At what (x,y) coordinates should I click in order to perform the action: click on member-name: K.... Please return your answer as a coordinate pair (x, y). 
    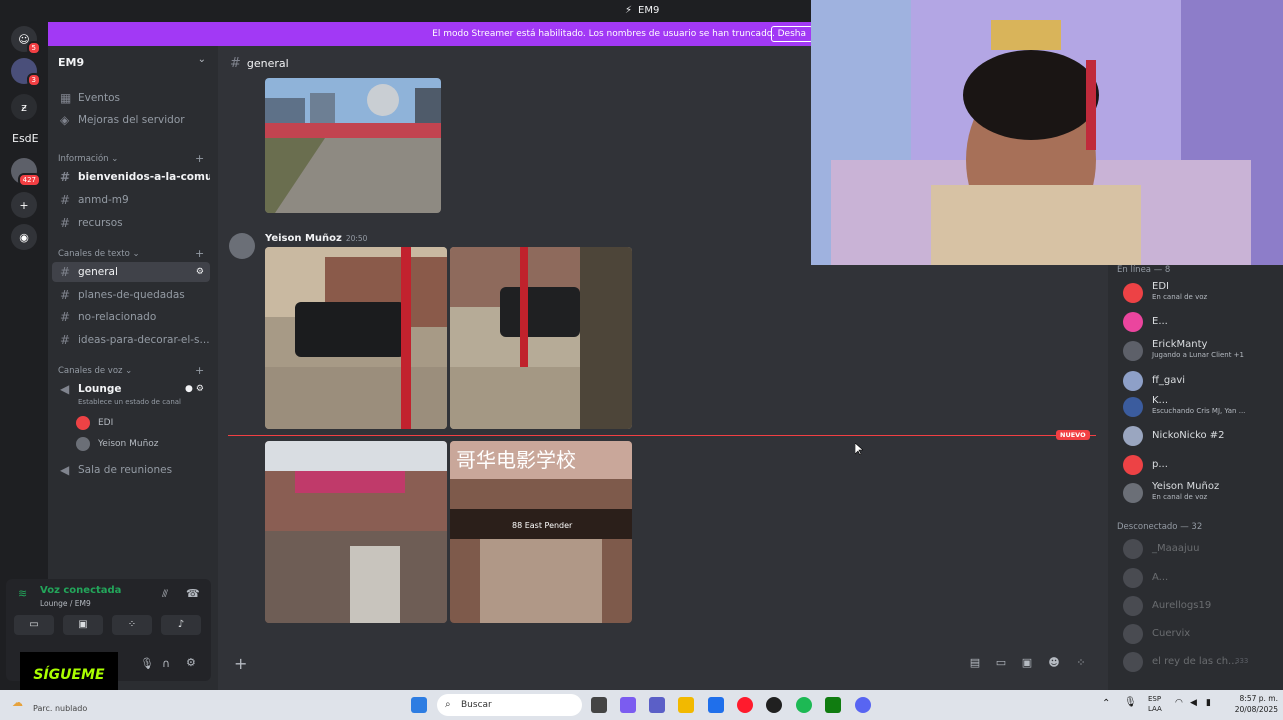
    Looking at the image, I should click on (1160, 400).